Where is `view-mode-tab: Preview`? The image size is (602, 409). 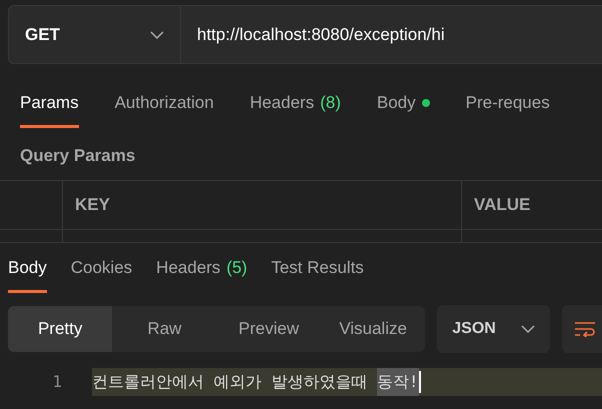 view-mode-tab: Preview is located at coordinates (268, 329).